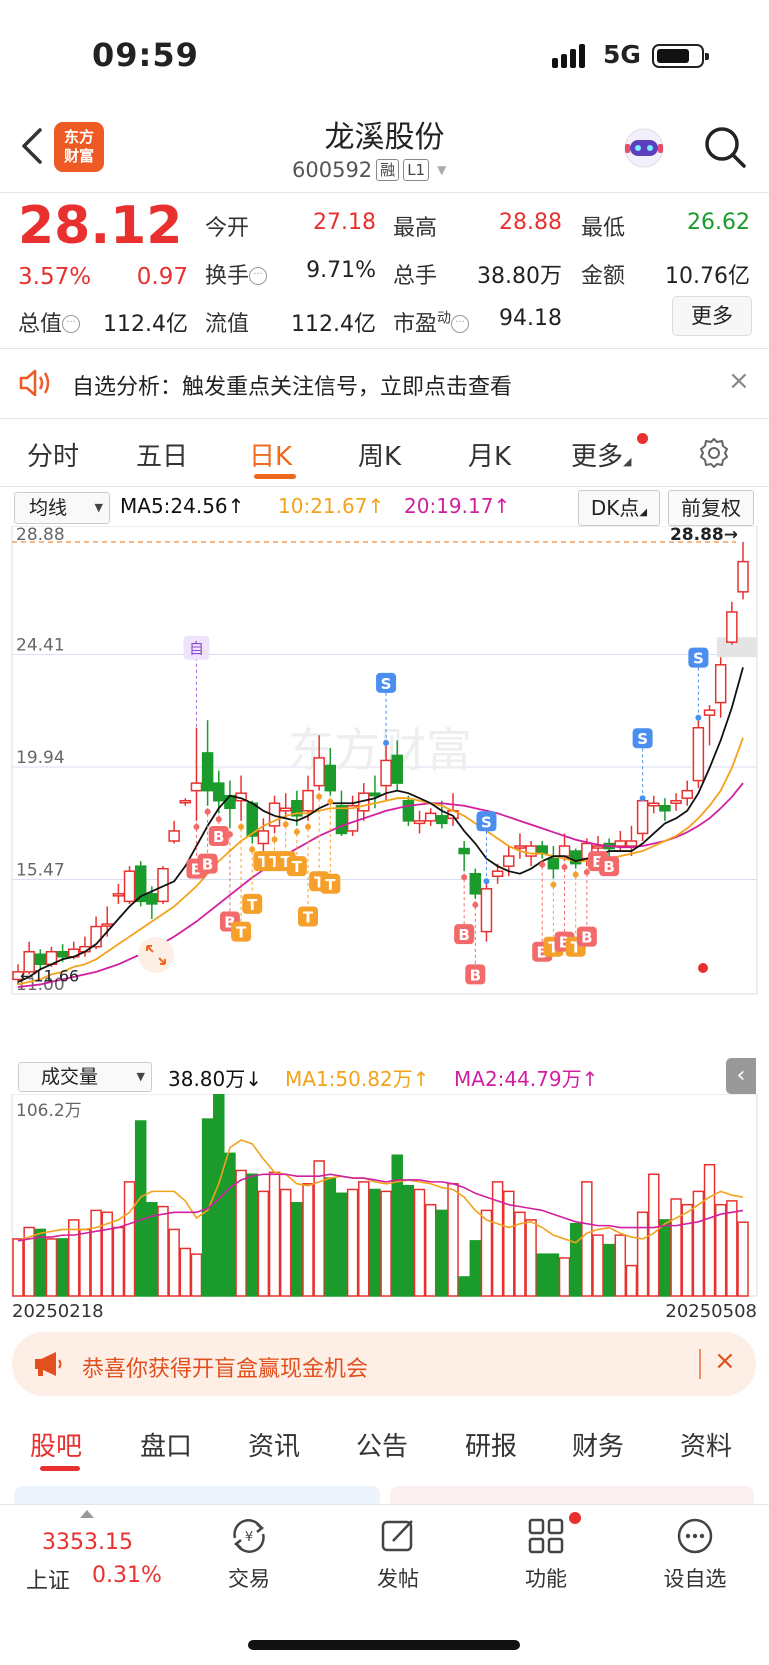 This screenshot has width=769, height=1665. Describe the element at coordinates (48, 1579) in the screenshot. I see `index-name: 上证` at that location.